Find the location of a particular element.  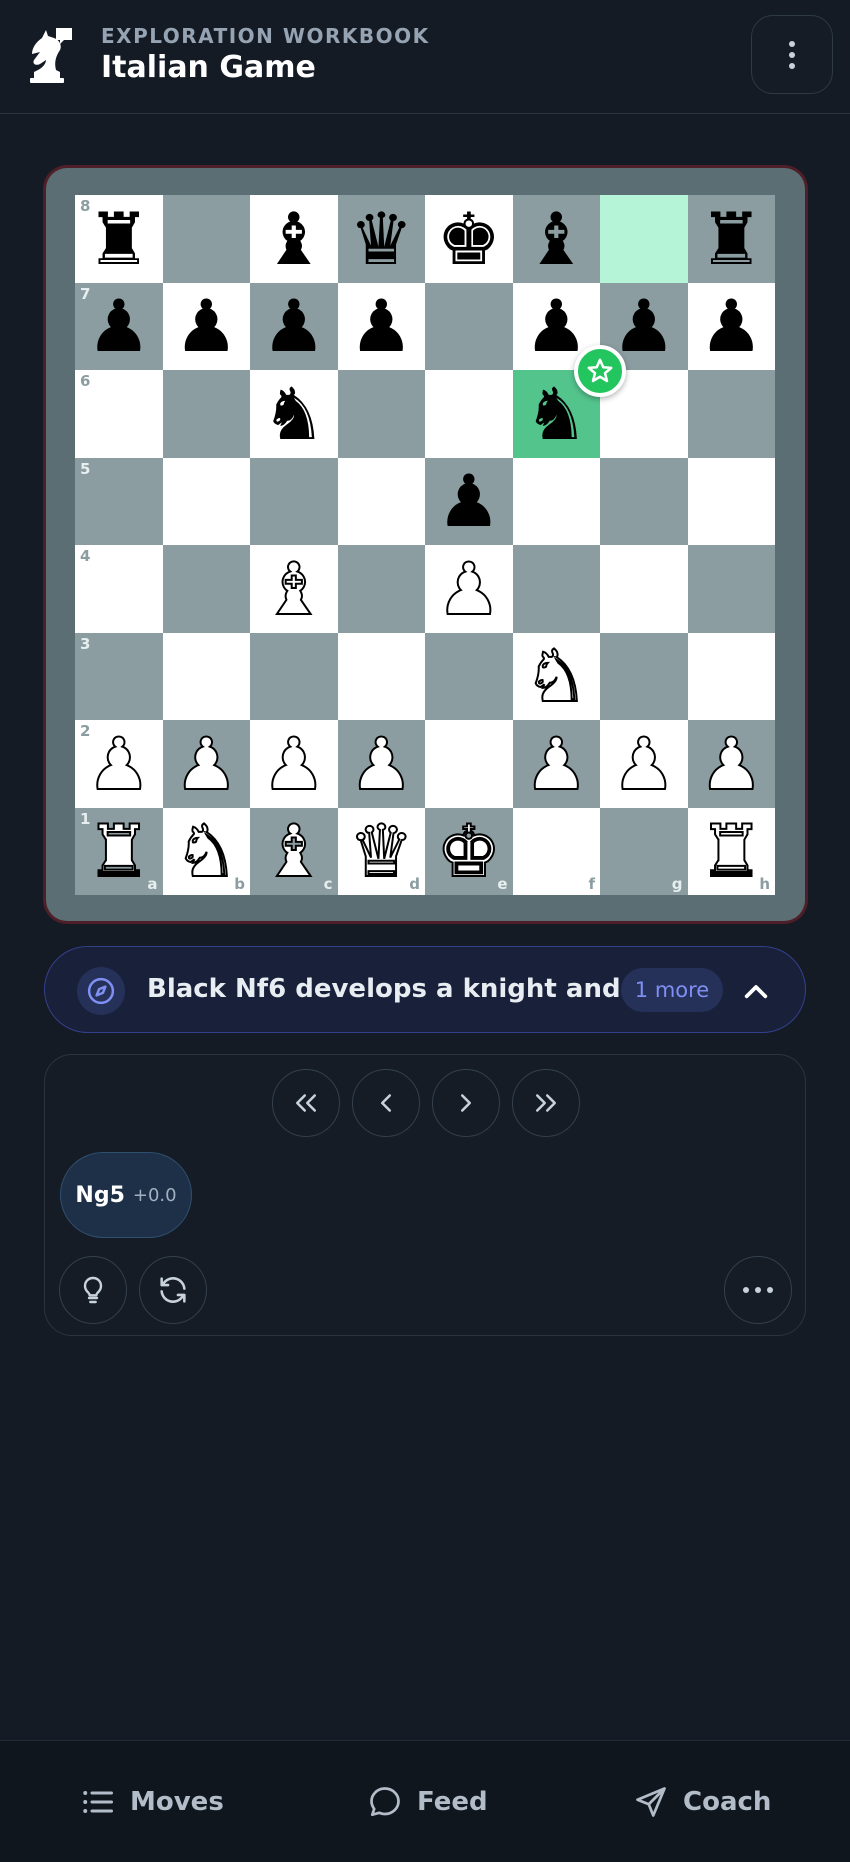

square-c7: ♟ is located at coordinates (294, 326).